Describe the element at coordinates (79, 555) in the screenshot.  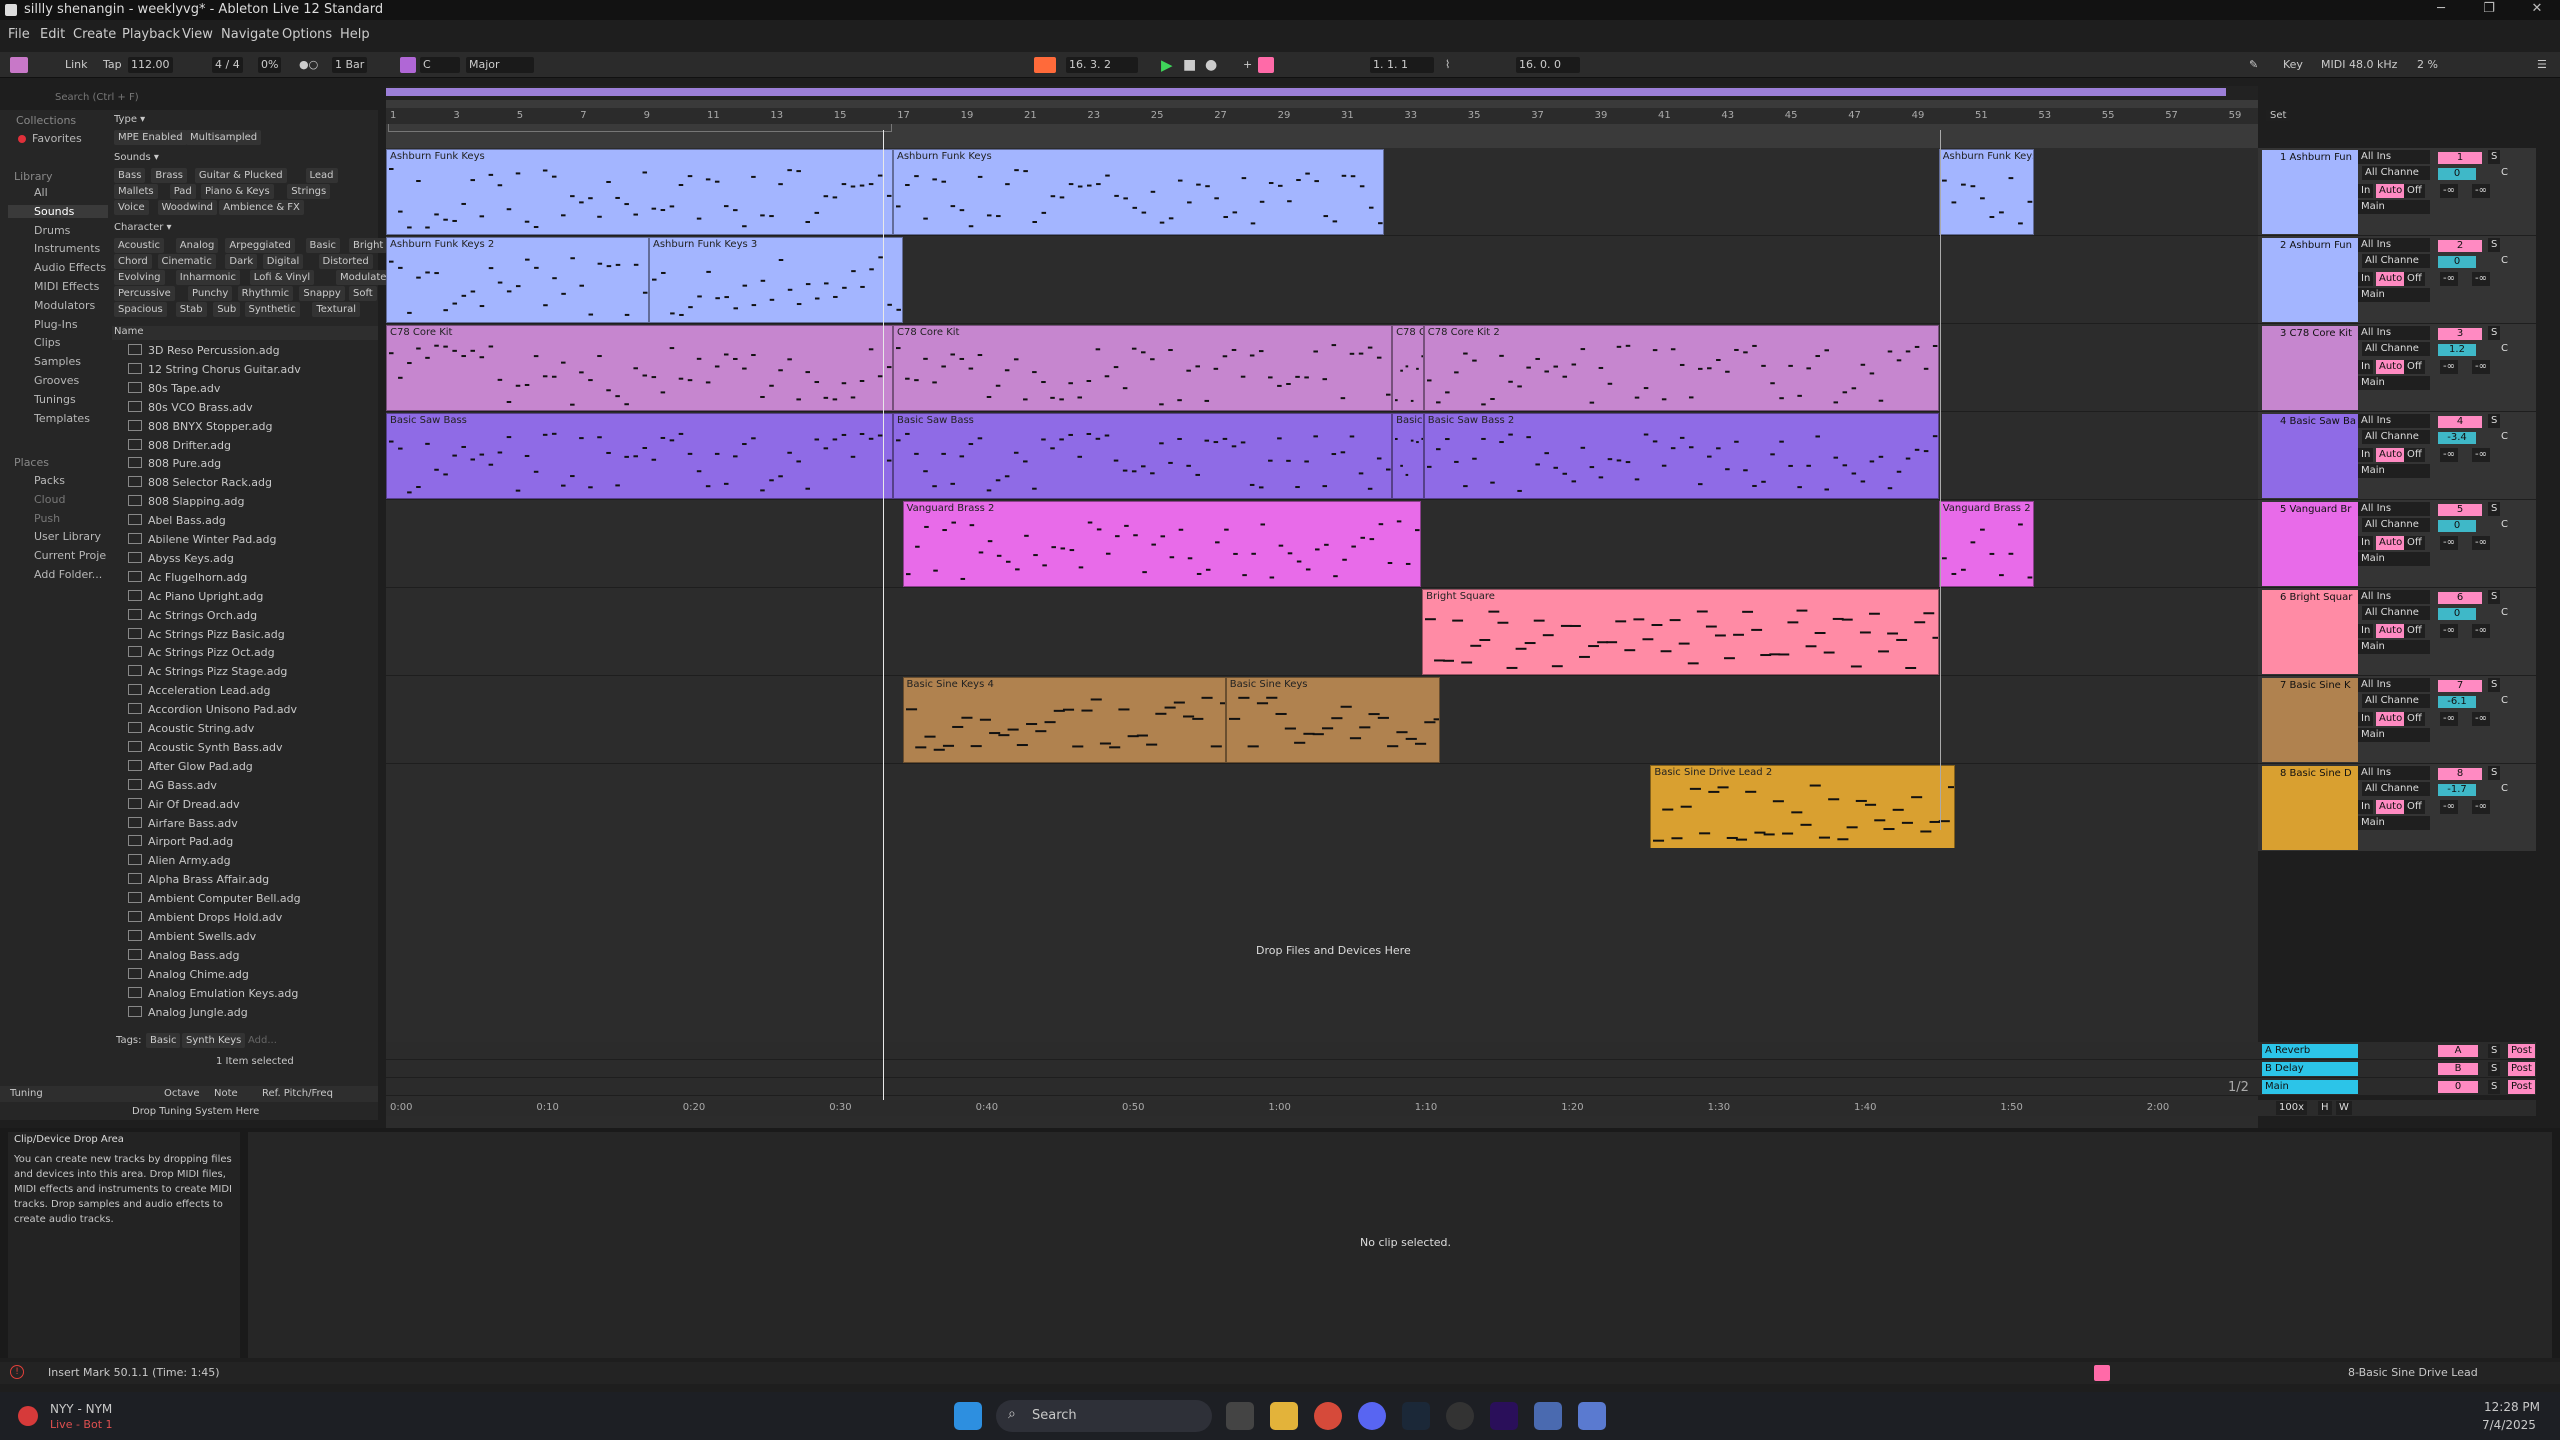
I see `places-item-4: Current Proje` at that location.